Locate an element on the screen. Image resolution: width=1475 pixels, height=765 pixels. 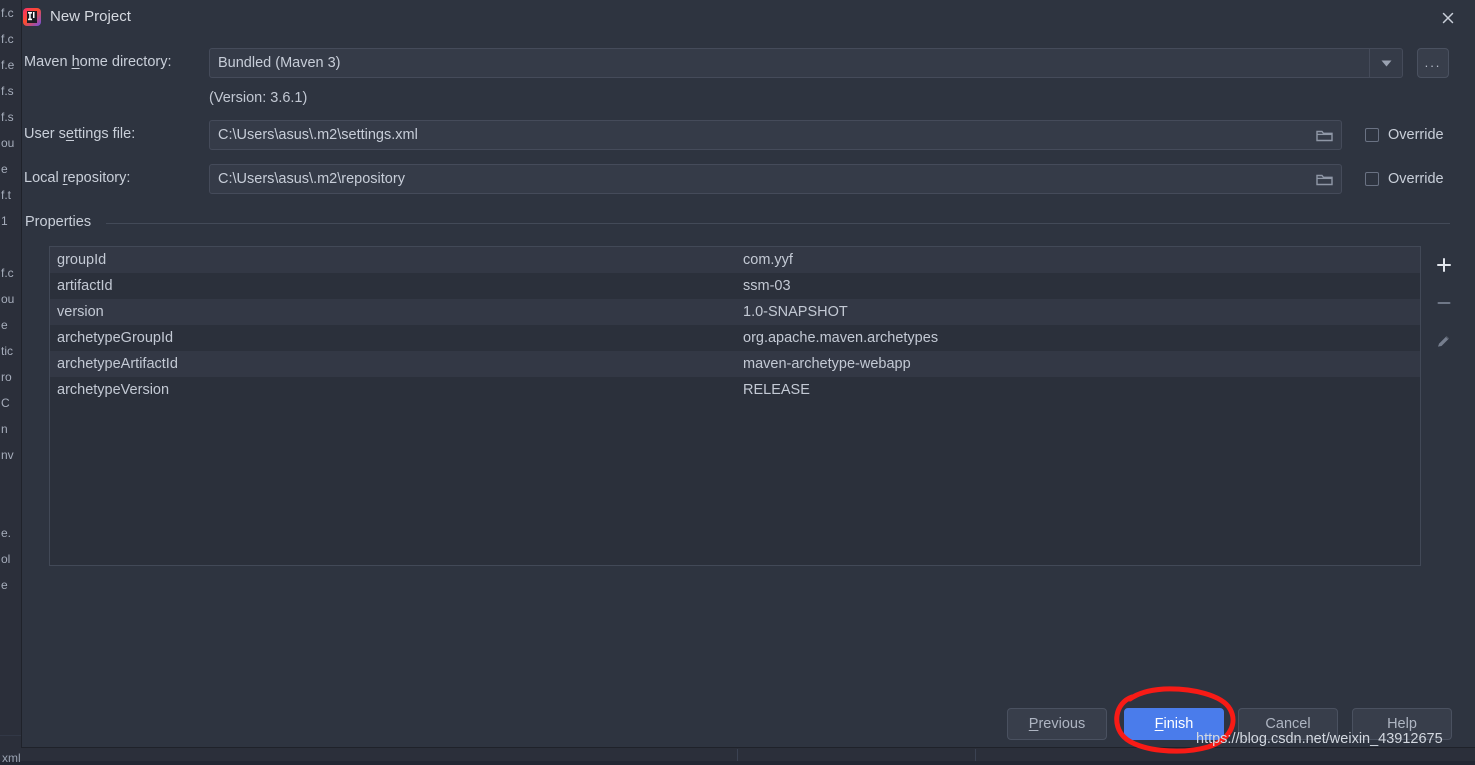
property-value-cell: com.yyf is located at coordinates (1078, 260).